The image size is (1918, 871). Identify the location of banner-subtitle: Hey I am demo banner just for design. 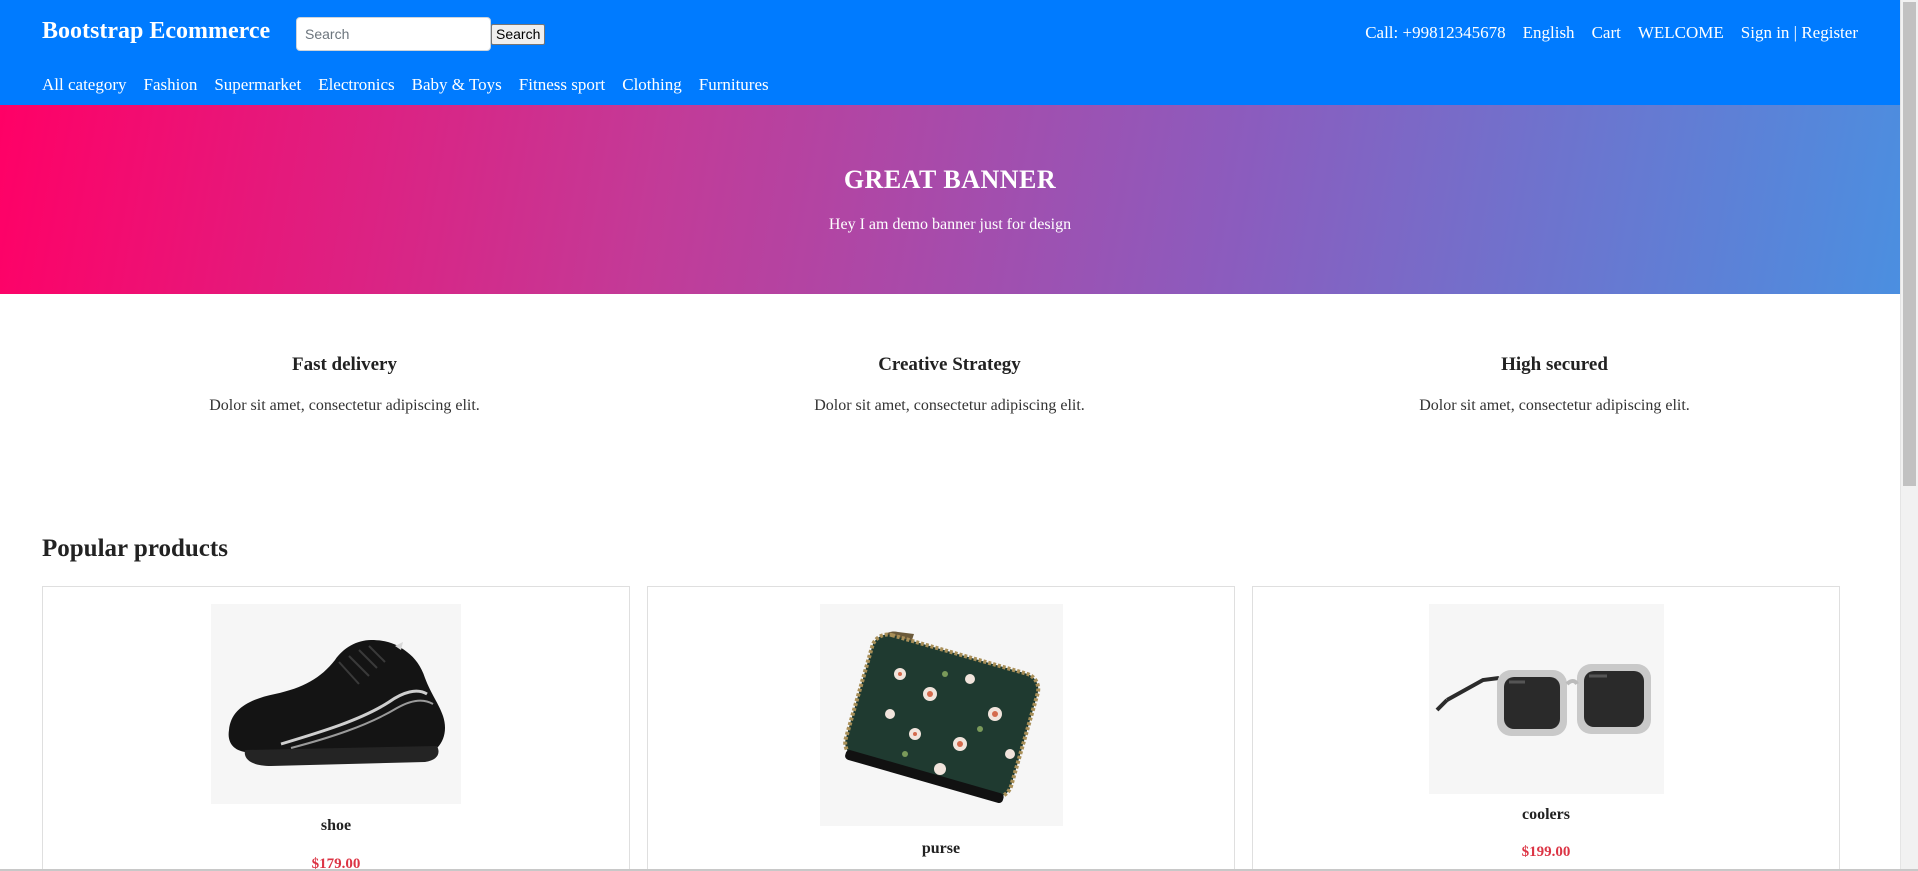
(950, 224).